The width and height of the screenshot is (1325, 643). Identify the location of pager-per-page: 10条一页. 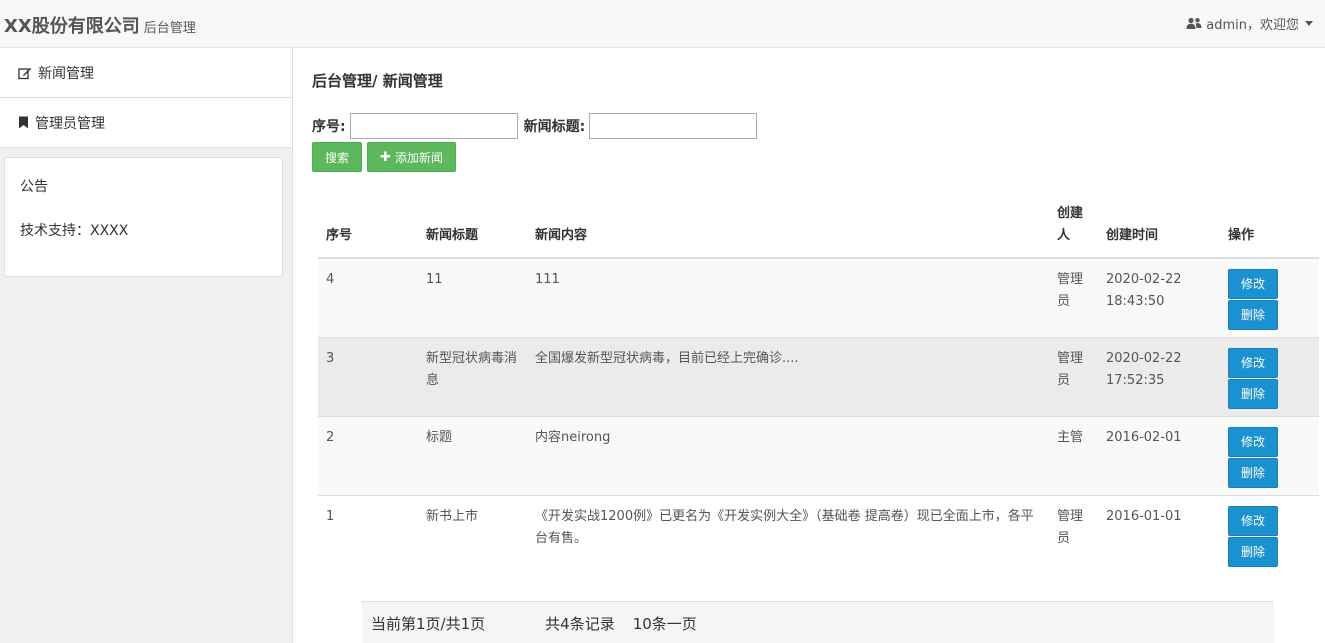
(664, 624).